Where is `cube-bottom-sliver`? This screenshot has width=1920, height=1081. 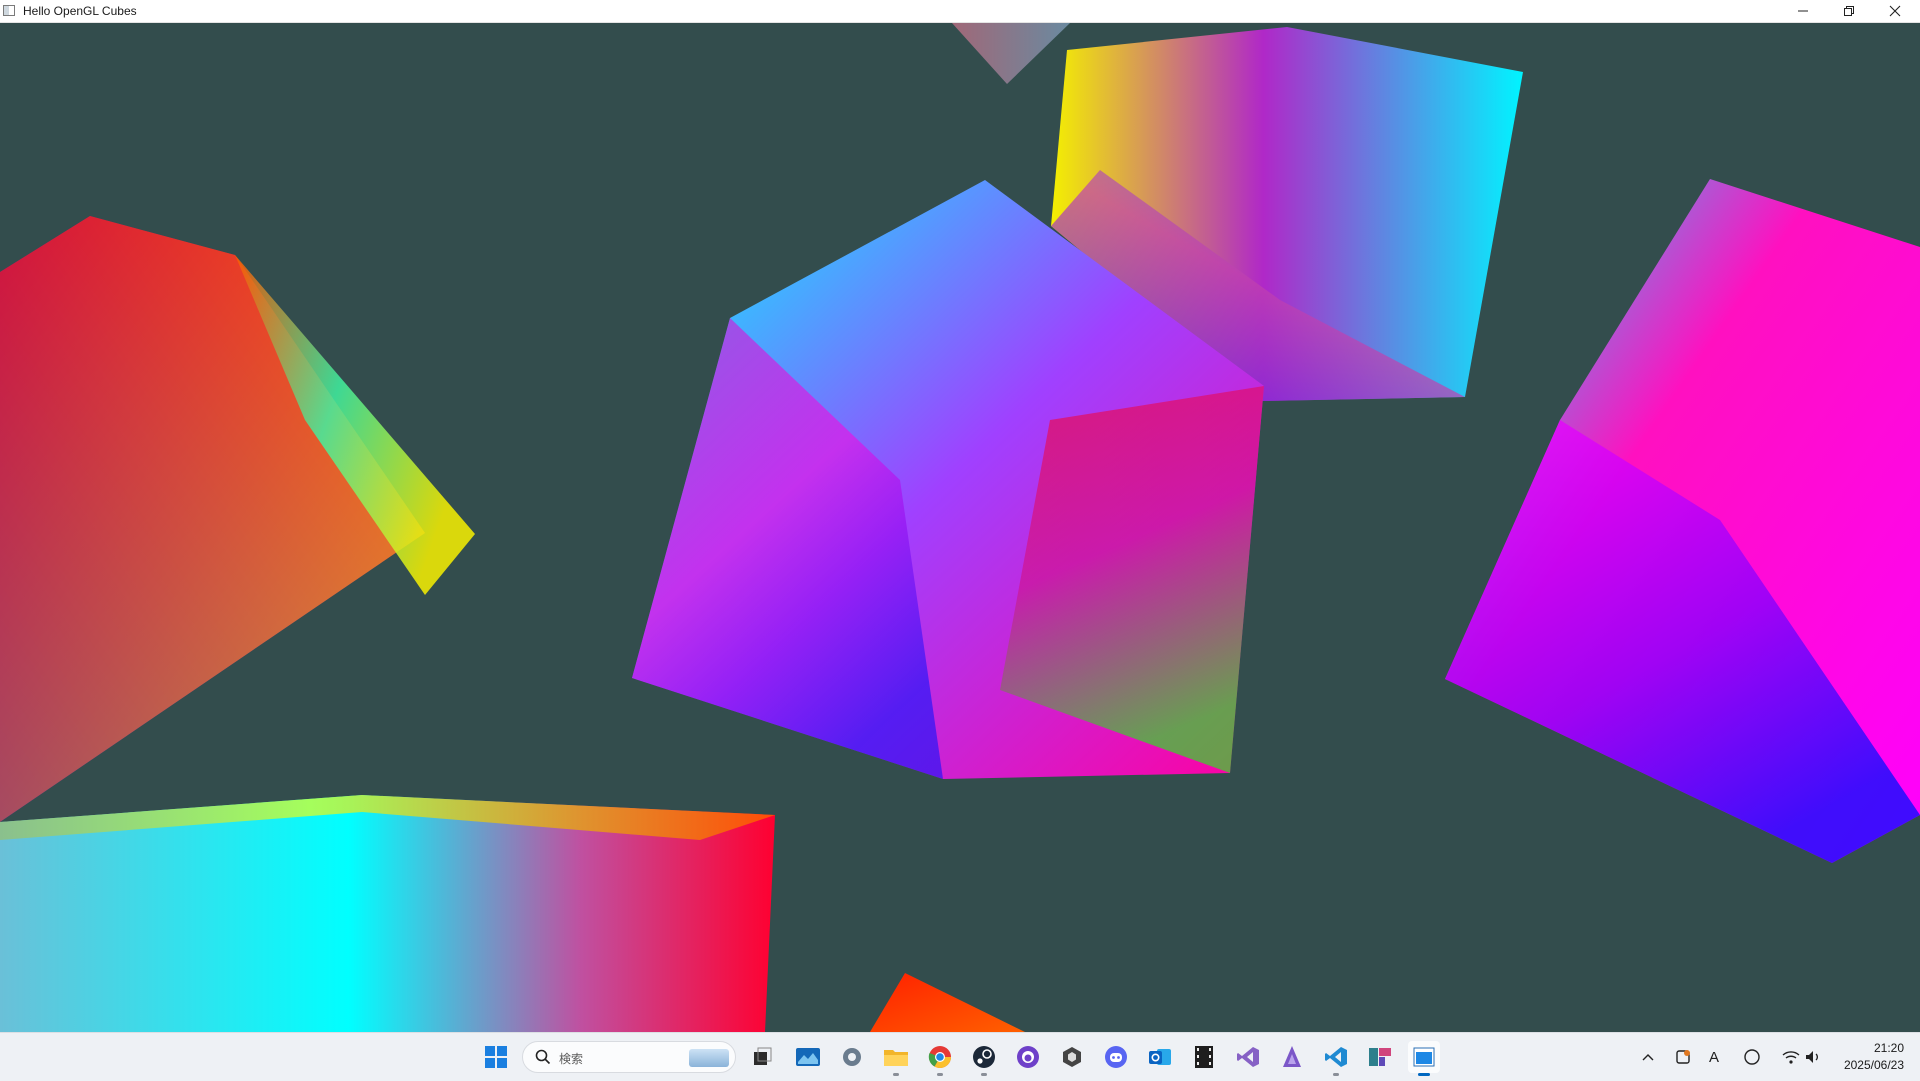 cube-bottom-sliver is located at coordinates (947, 1002).